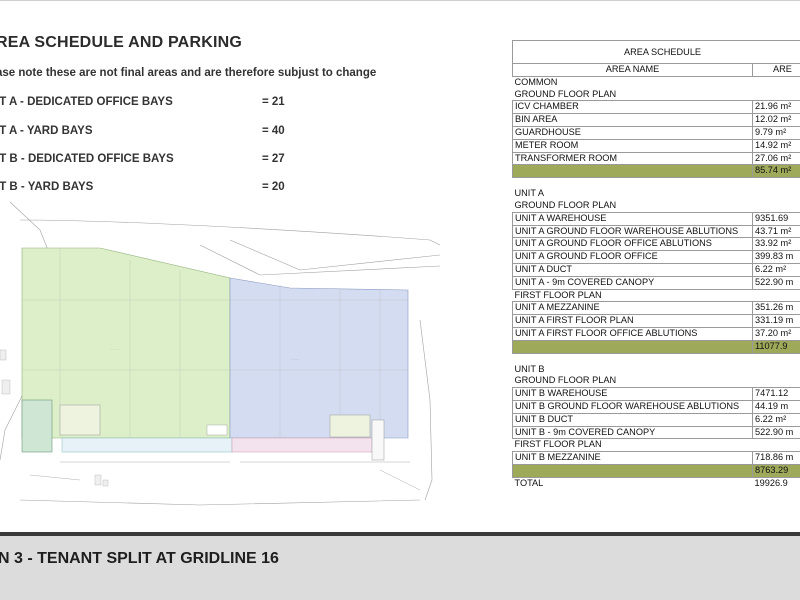  I want to click on grand-total-row: TOTAL 19926.9, so click(656, 483).